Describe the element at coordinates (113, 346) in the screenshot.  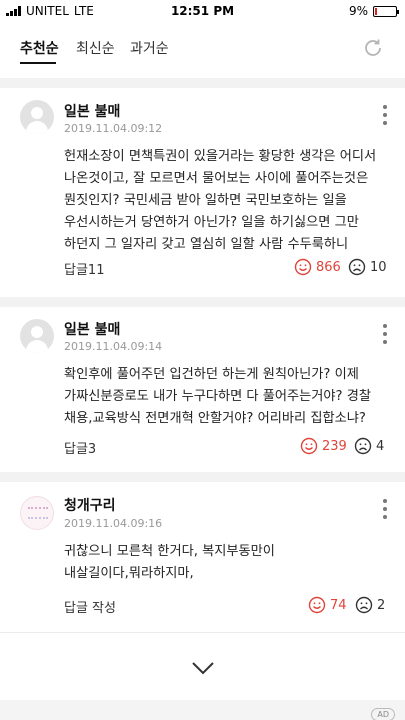
I see `comment-date: 2019.11.04.09:14` at that location.